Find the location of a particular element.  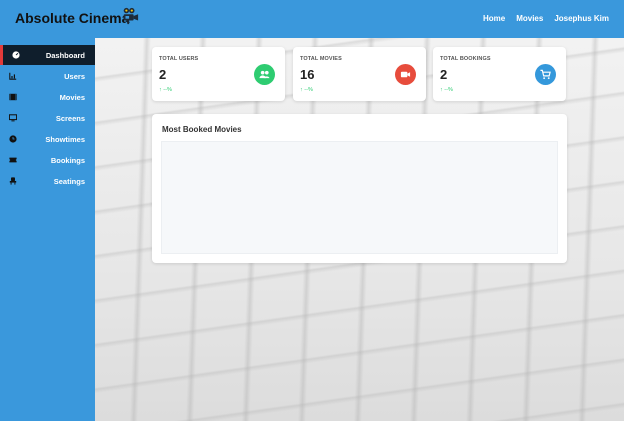

monitor-icon is located at coordinates (13, 118).